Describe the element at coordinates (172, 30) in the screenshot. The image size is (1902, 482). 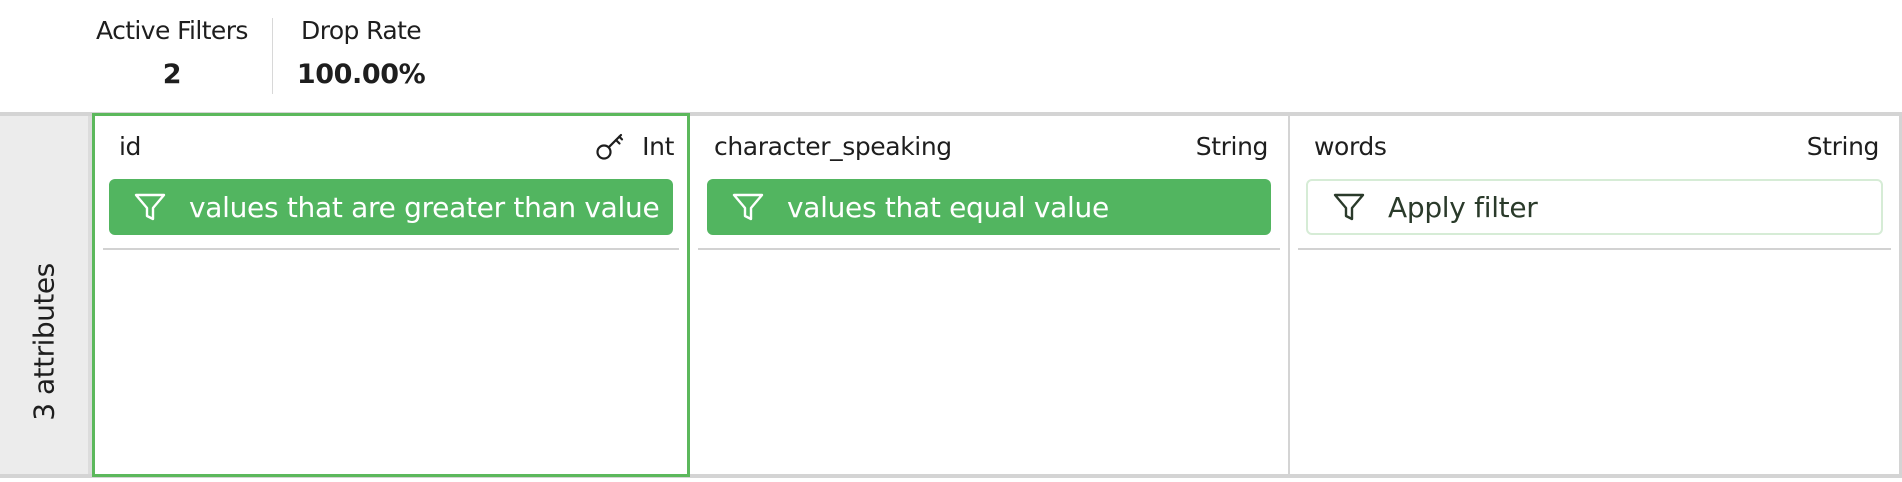
I see `active-filters-label: Active Filters` at that location.